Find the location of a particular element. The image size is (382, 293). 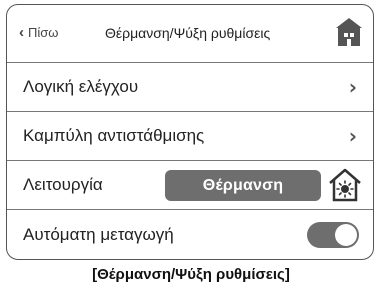

chevron-left-icon: ‹ is located at coordinates (21, 32).